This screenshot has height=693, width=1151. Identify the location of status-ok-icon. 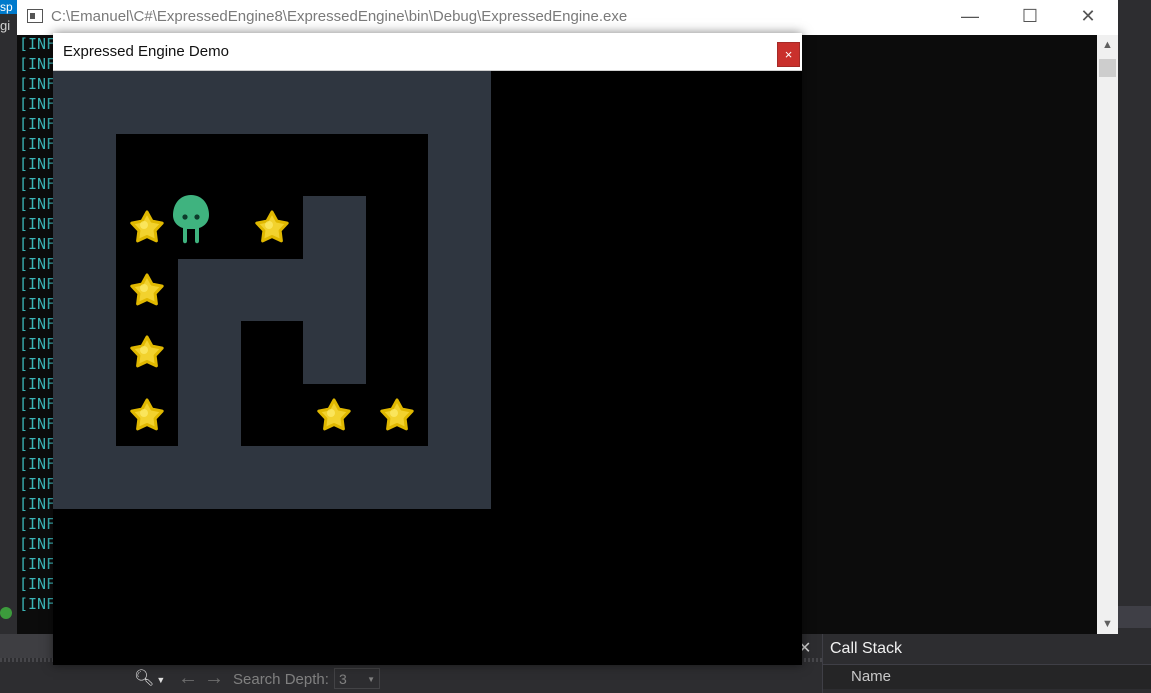
(6, 613).